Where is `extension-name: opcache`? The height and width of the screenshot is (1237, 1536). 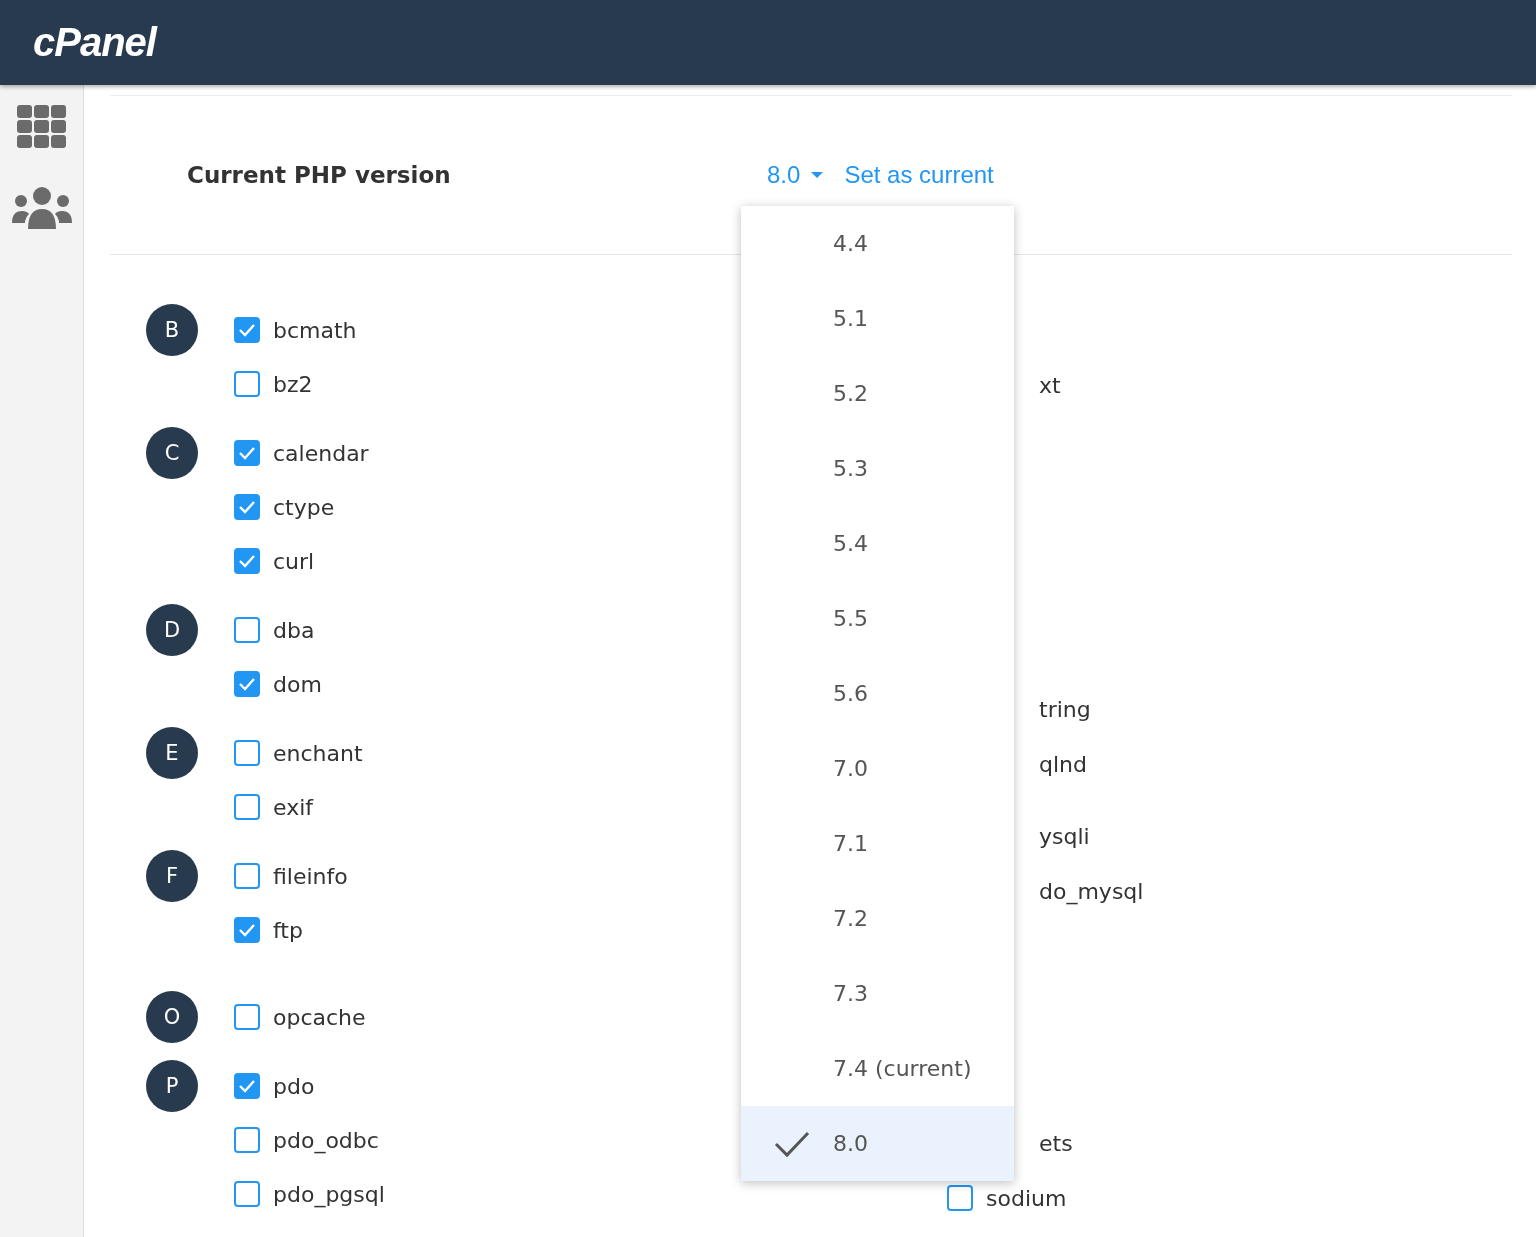 extension-name: opcache is located at coordinates (319, 1017).